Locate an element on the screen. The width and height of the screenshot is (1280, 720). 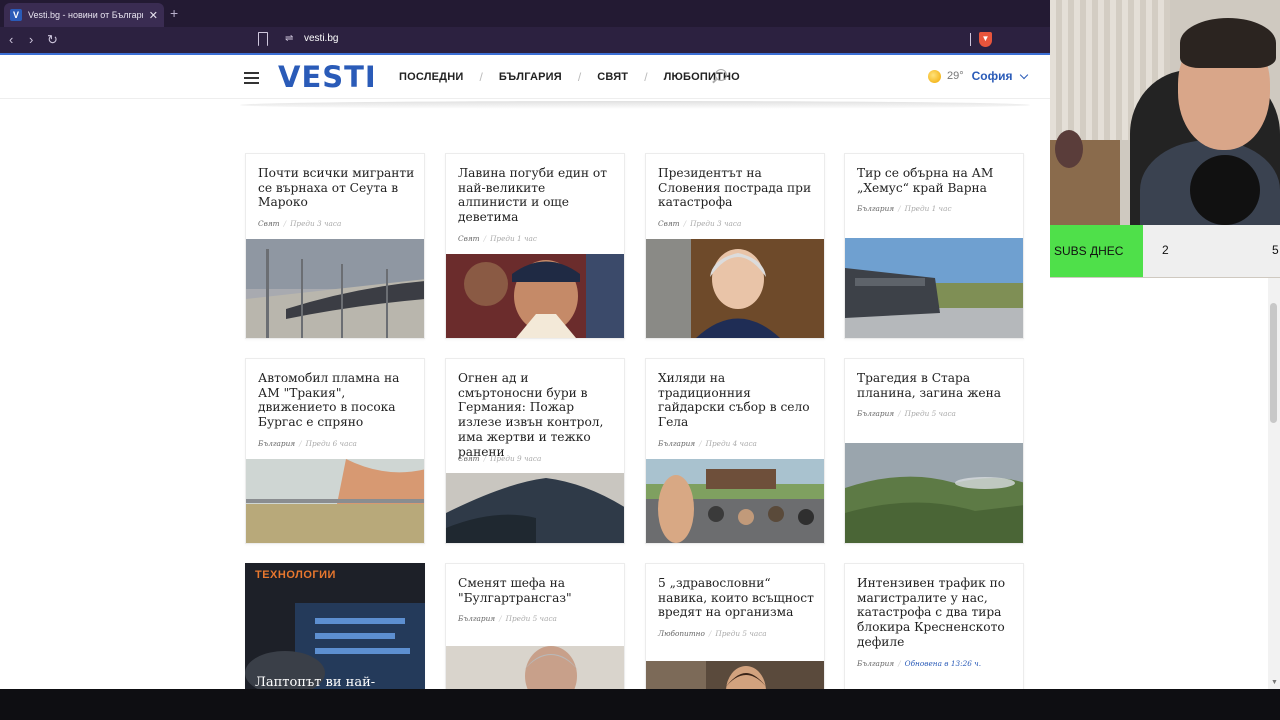
chevron-down-icon is located at coordinates (1023, 74).